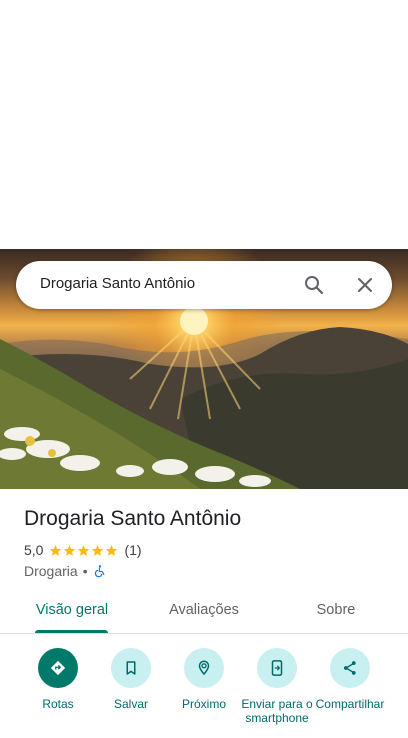 This screenshot has height=738, width=408. Describe the element at coordinates (350, 704) in the screenshot. I see `share-label: Compartilhar` at that location.